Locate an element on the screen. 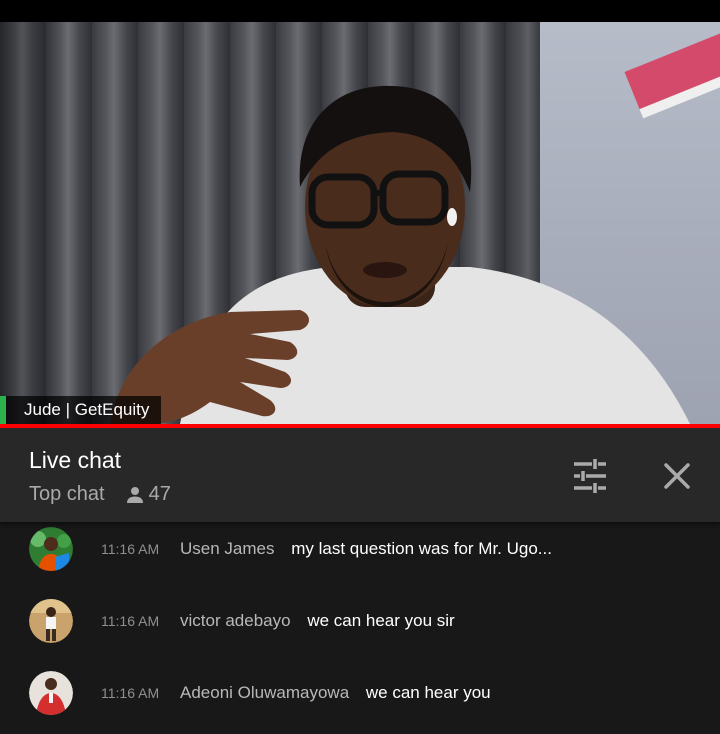 This screenshot has height=734, width=720. status-bar is located at coordinates (360, 11).